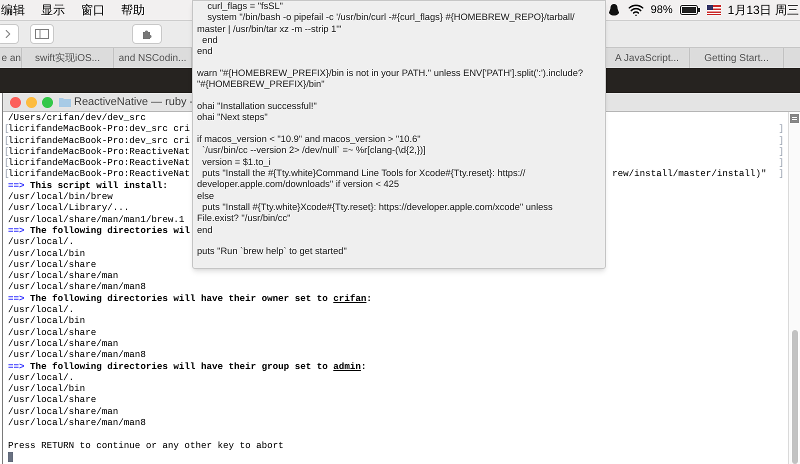 This screenshot has height=464, width=800. I want to click on code-line: if macos_version < "10.9" and macos_version > "10.6", so click(309, 140).